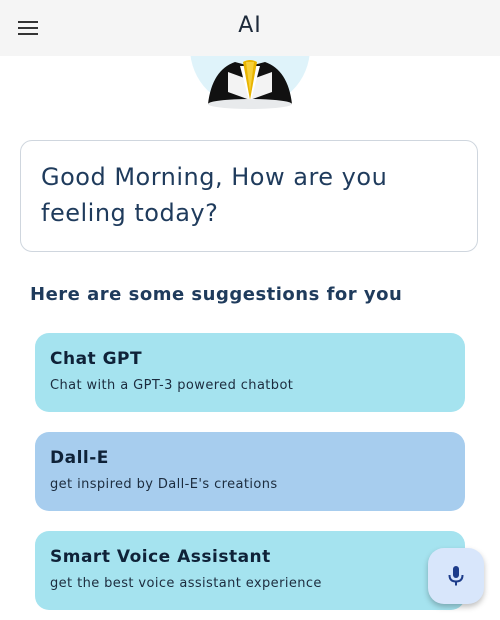 This screenshot has width=500, height=620. I want to click on suggestion-title: Dall-E, so click(79, 458).